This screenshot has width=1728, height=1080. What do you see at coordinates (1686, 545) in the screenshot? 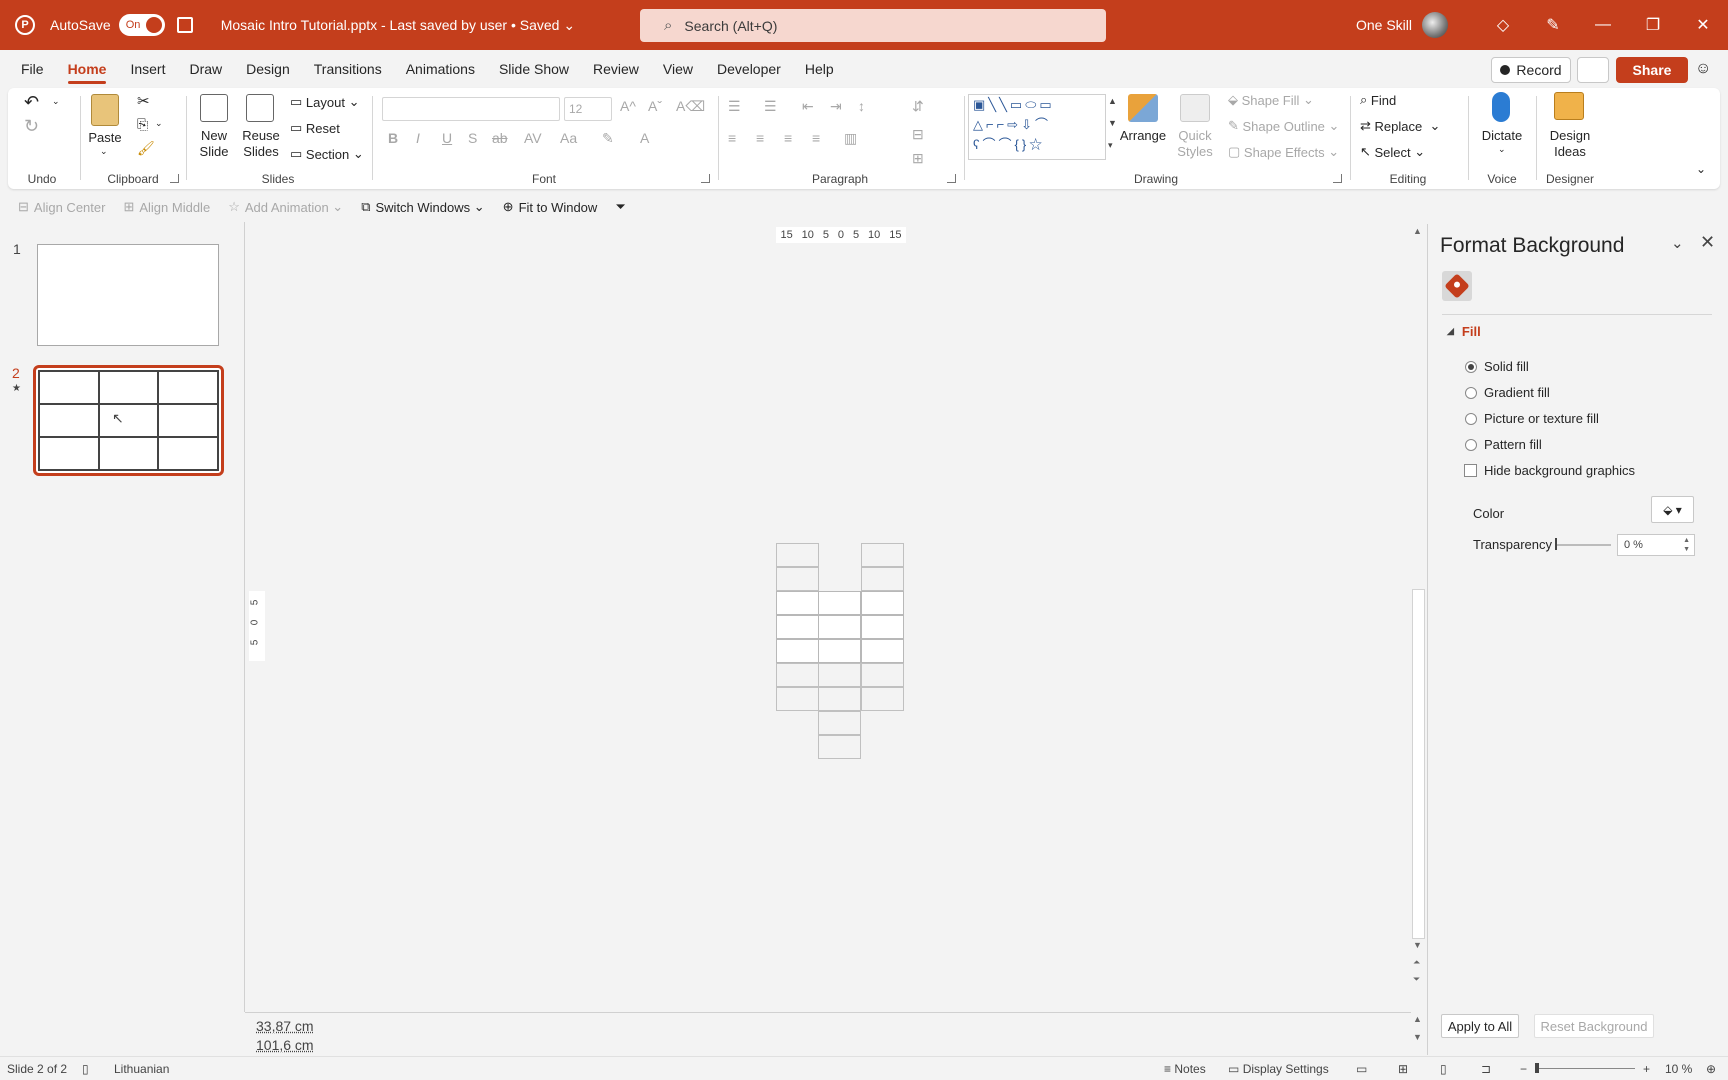
I see `spinner-icon: ▲ ▼` at bounding box center [1686, 545].